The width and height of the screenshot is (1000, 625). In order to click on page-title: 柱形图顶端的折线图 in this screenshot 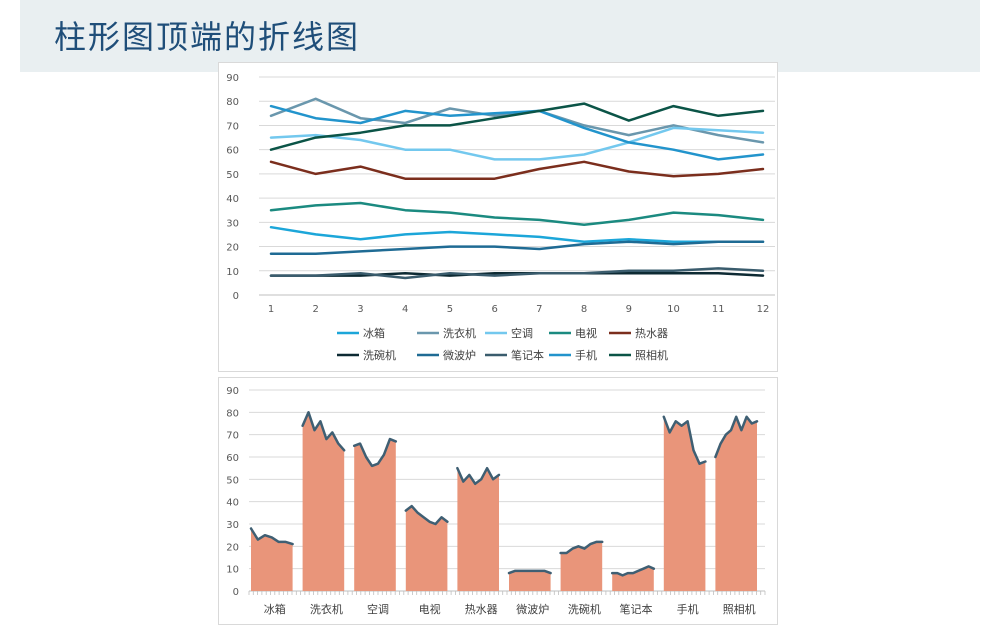, I will do `click(207, 37)`.